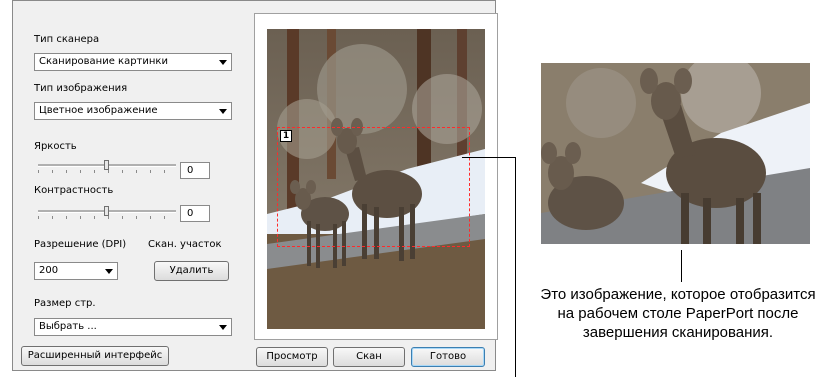 The height and width of the screenshot is (377, 822). What do you see at coordinates (488, 157) in the screenshot?
I see `callout-connector-horizontal` at bounding box center [488, 157].